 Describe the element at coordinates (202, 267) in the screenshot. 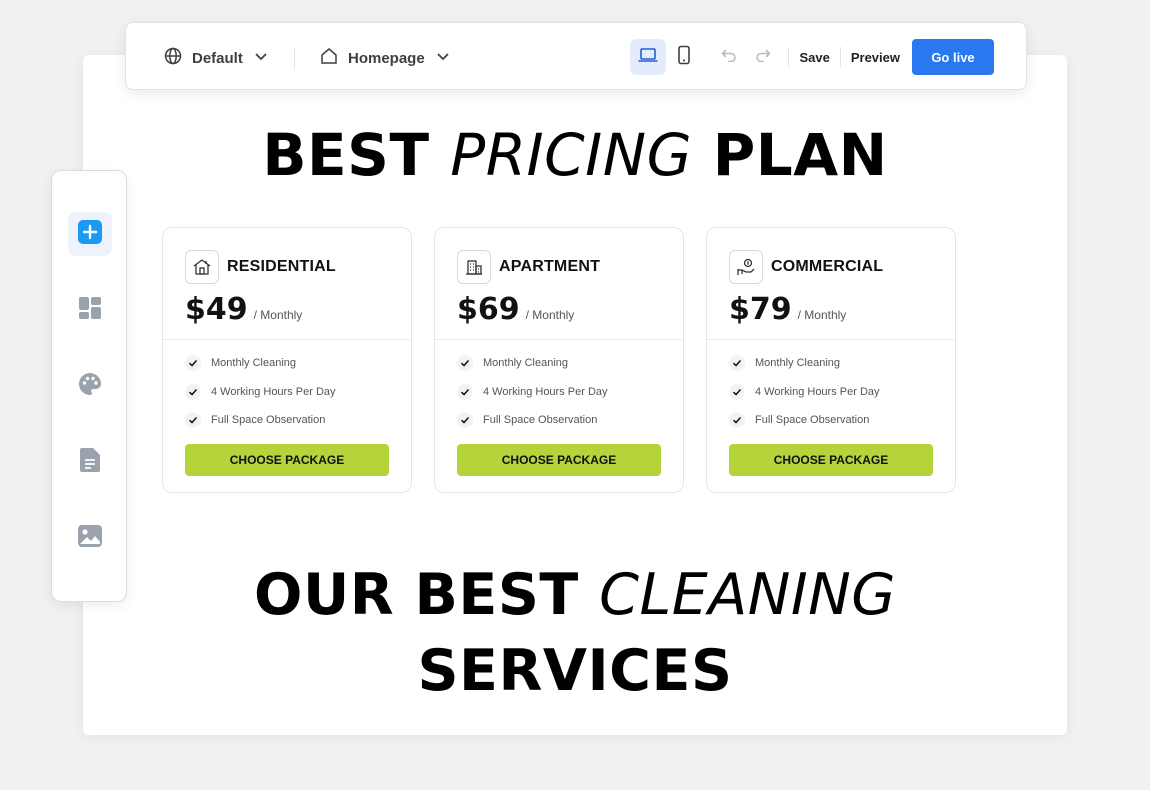

I see `house-icon` at that location.